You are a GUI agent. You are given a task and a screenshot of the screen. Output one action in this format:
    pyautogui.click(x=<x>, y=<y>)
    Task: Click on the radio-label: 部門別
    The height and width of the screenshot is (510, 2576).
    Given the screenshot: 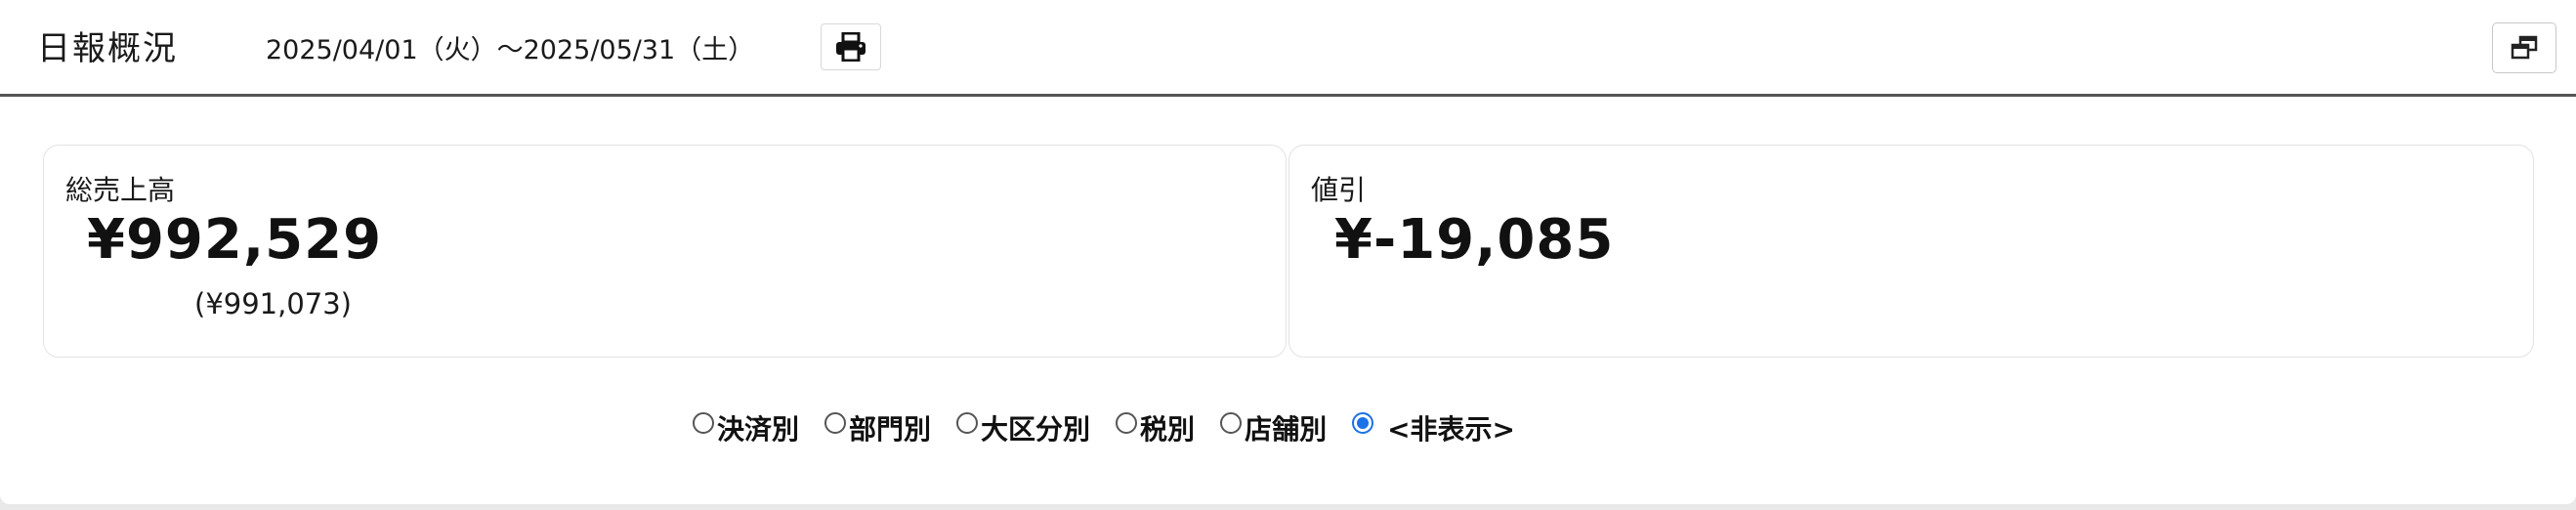 What is the action you would take?
    pyautogui.click(x=890, y=429)
    